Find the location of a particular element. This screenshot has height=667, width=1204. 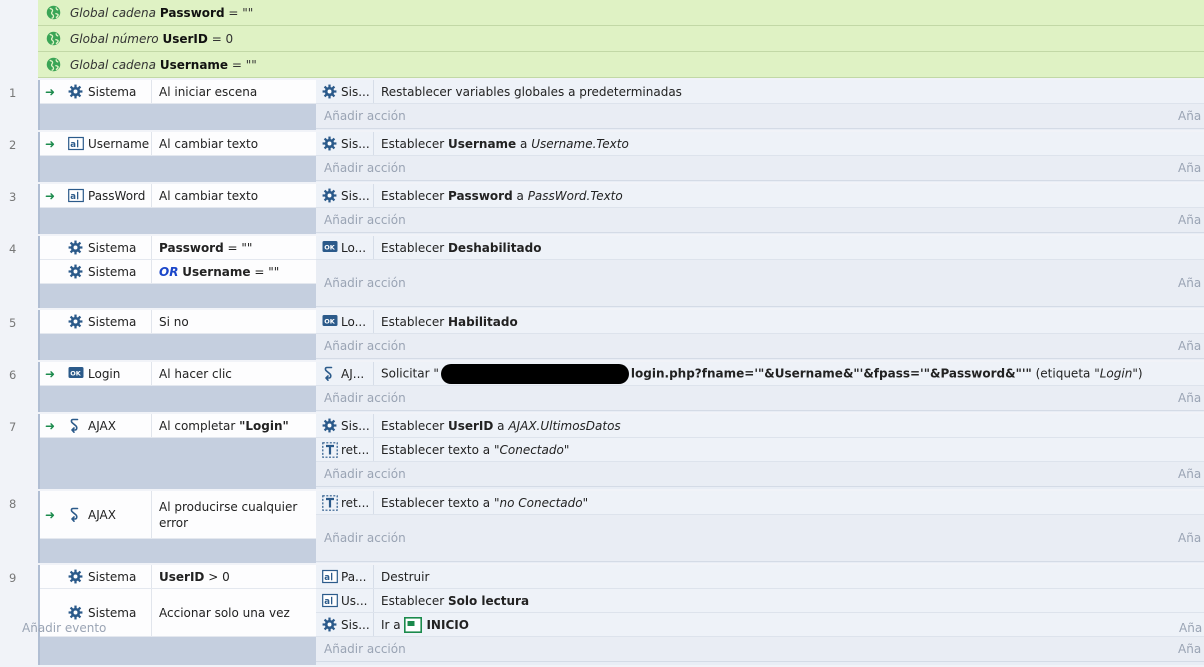

condition-row: ➜ AJAX Al completar "Login" is located at coordinates (178, 426).